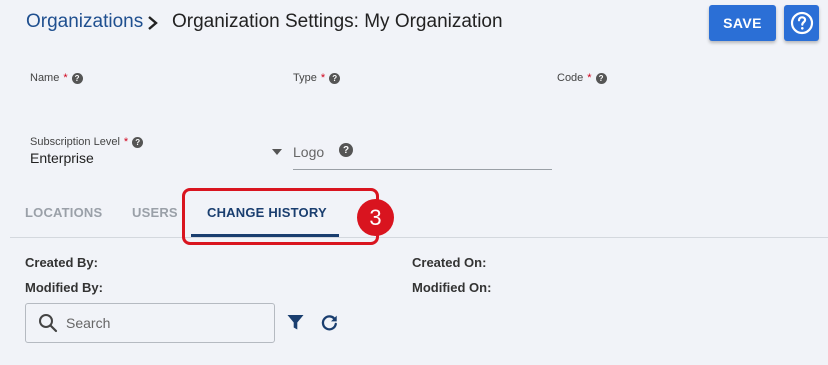 Image resolution: width=828 pixels, height=365 pixels. I want to click on filter-icon, so click(295, 322).